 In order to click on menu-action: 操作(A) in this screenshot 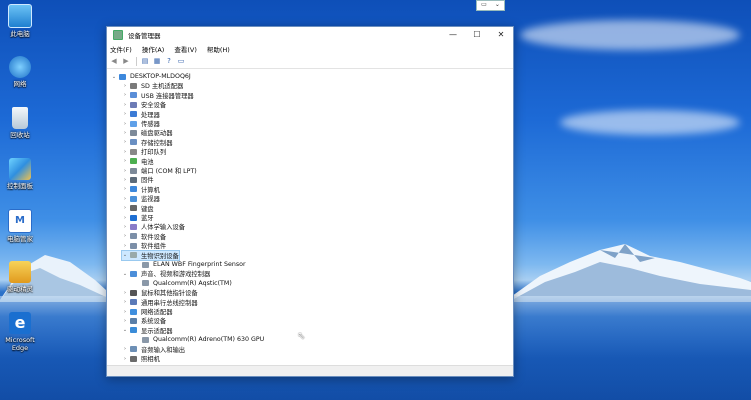, I will do `click(153, 49)`.